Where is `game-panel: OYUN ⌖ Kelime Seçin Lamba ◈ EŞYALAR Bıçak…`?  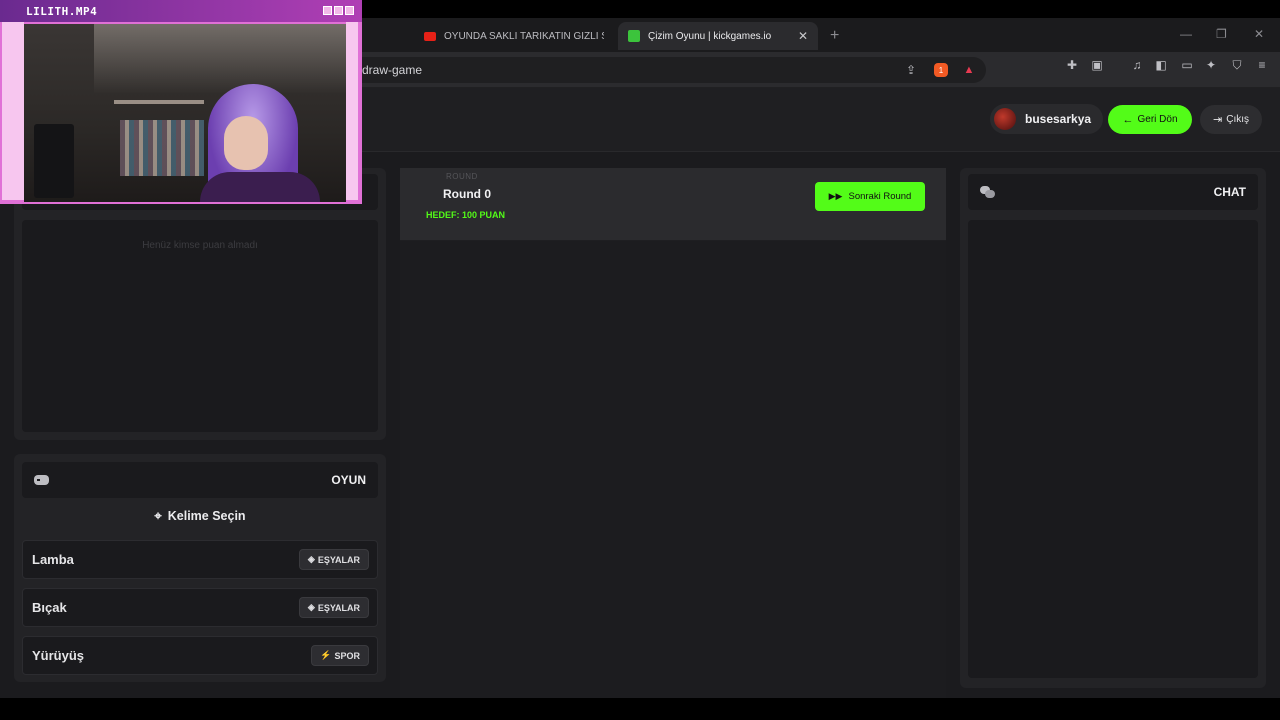 game-panel: OYUN ⌖ Kelime Seçin Lamba ◈ EŞYALAR Bıçak… is located at coordinates (200, 568).